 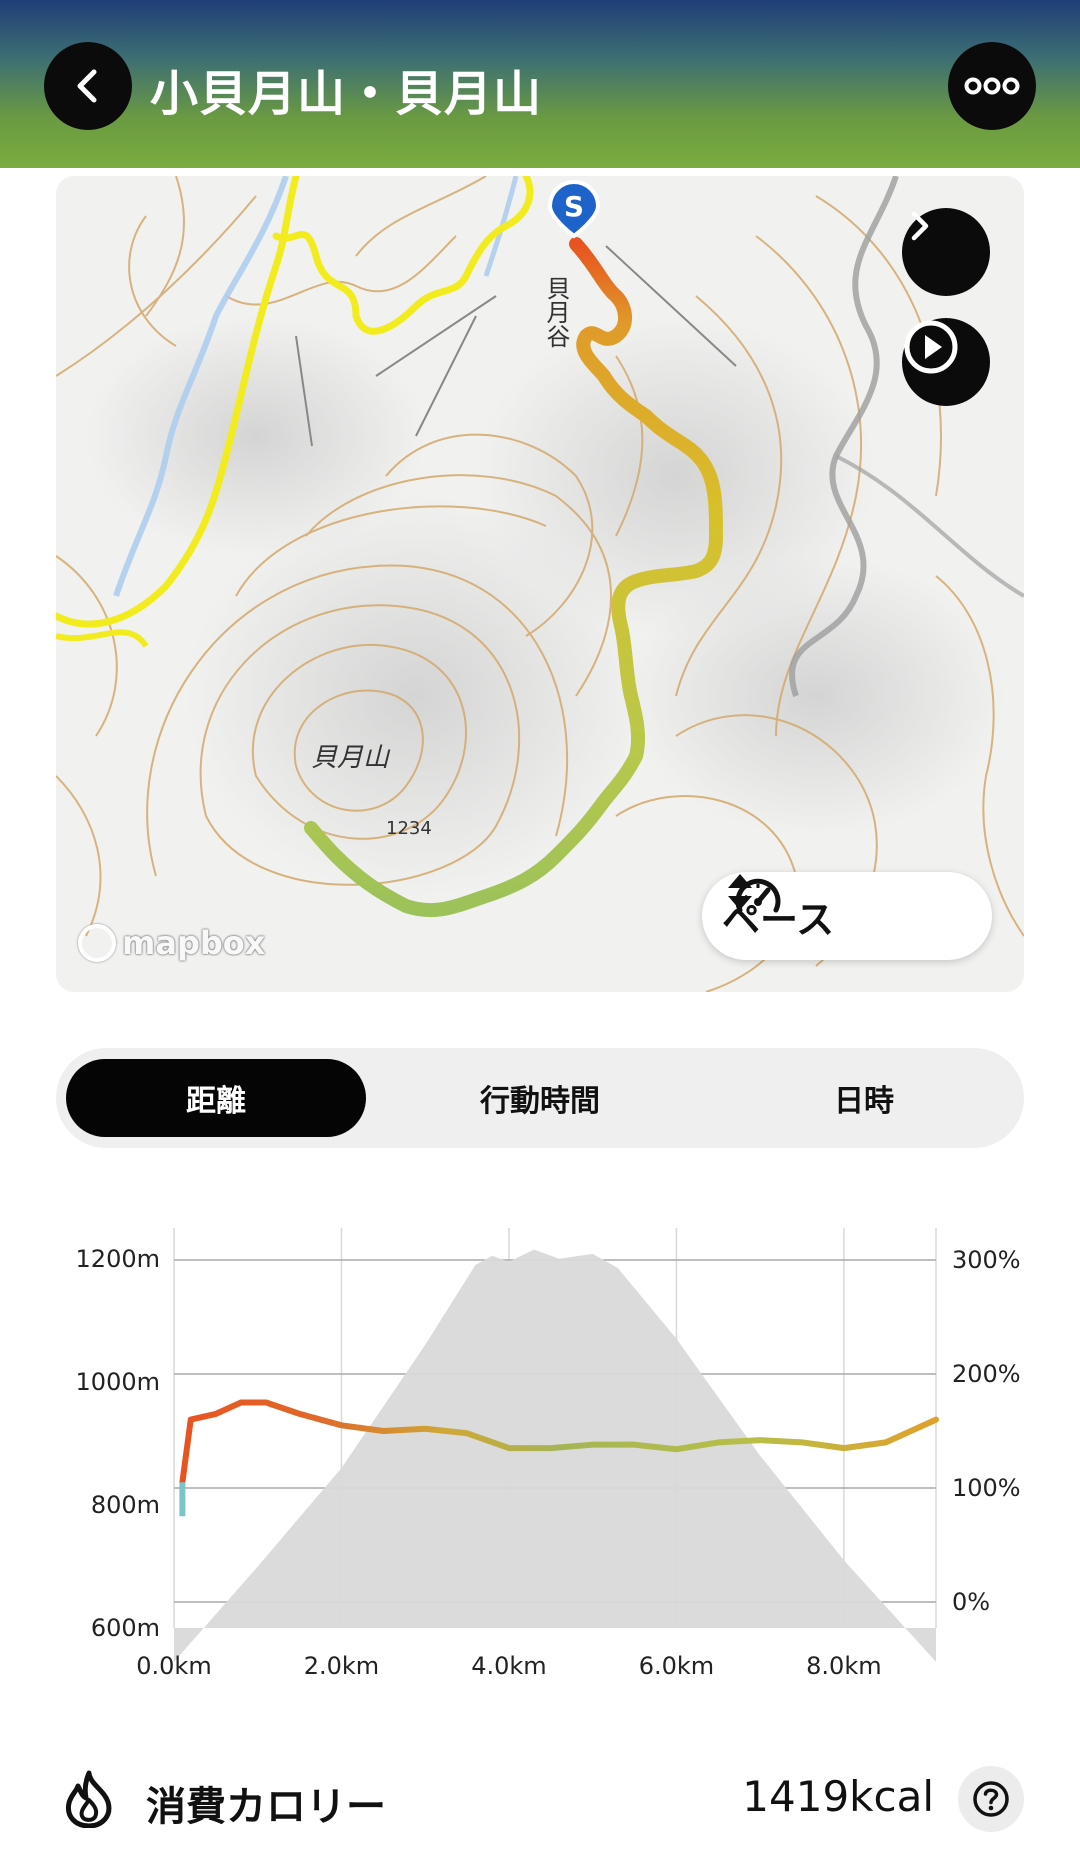 What do you see at coordinates (125, 1505) in the screenshot?
I see `y-left-tick-label: 800m` at bounding box center [125, 1505].